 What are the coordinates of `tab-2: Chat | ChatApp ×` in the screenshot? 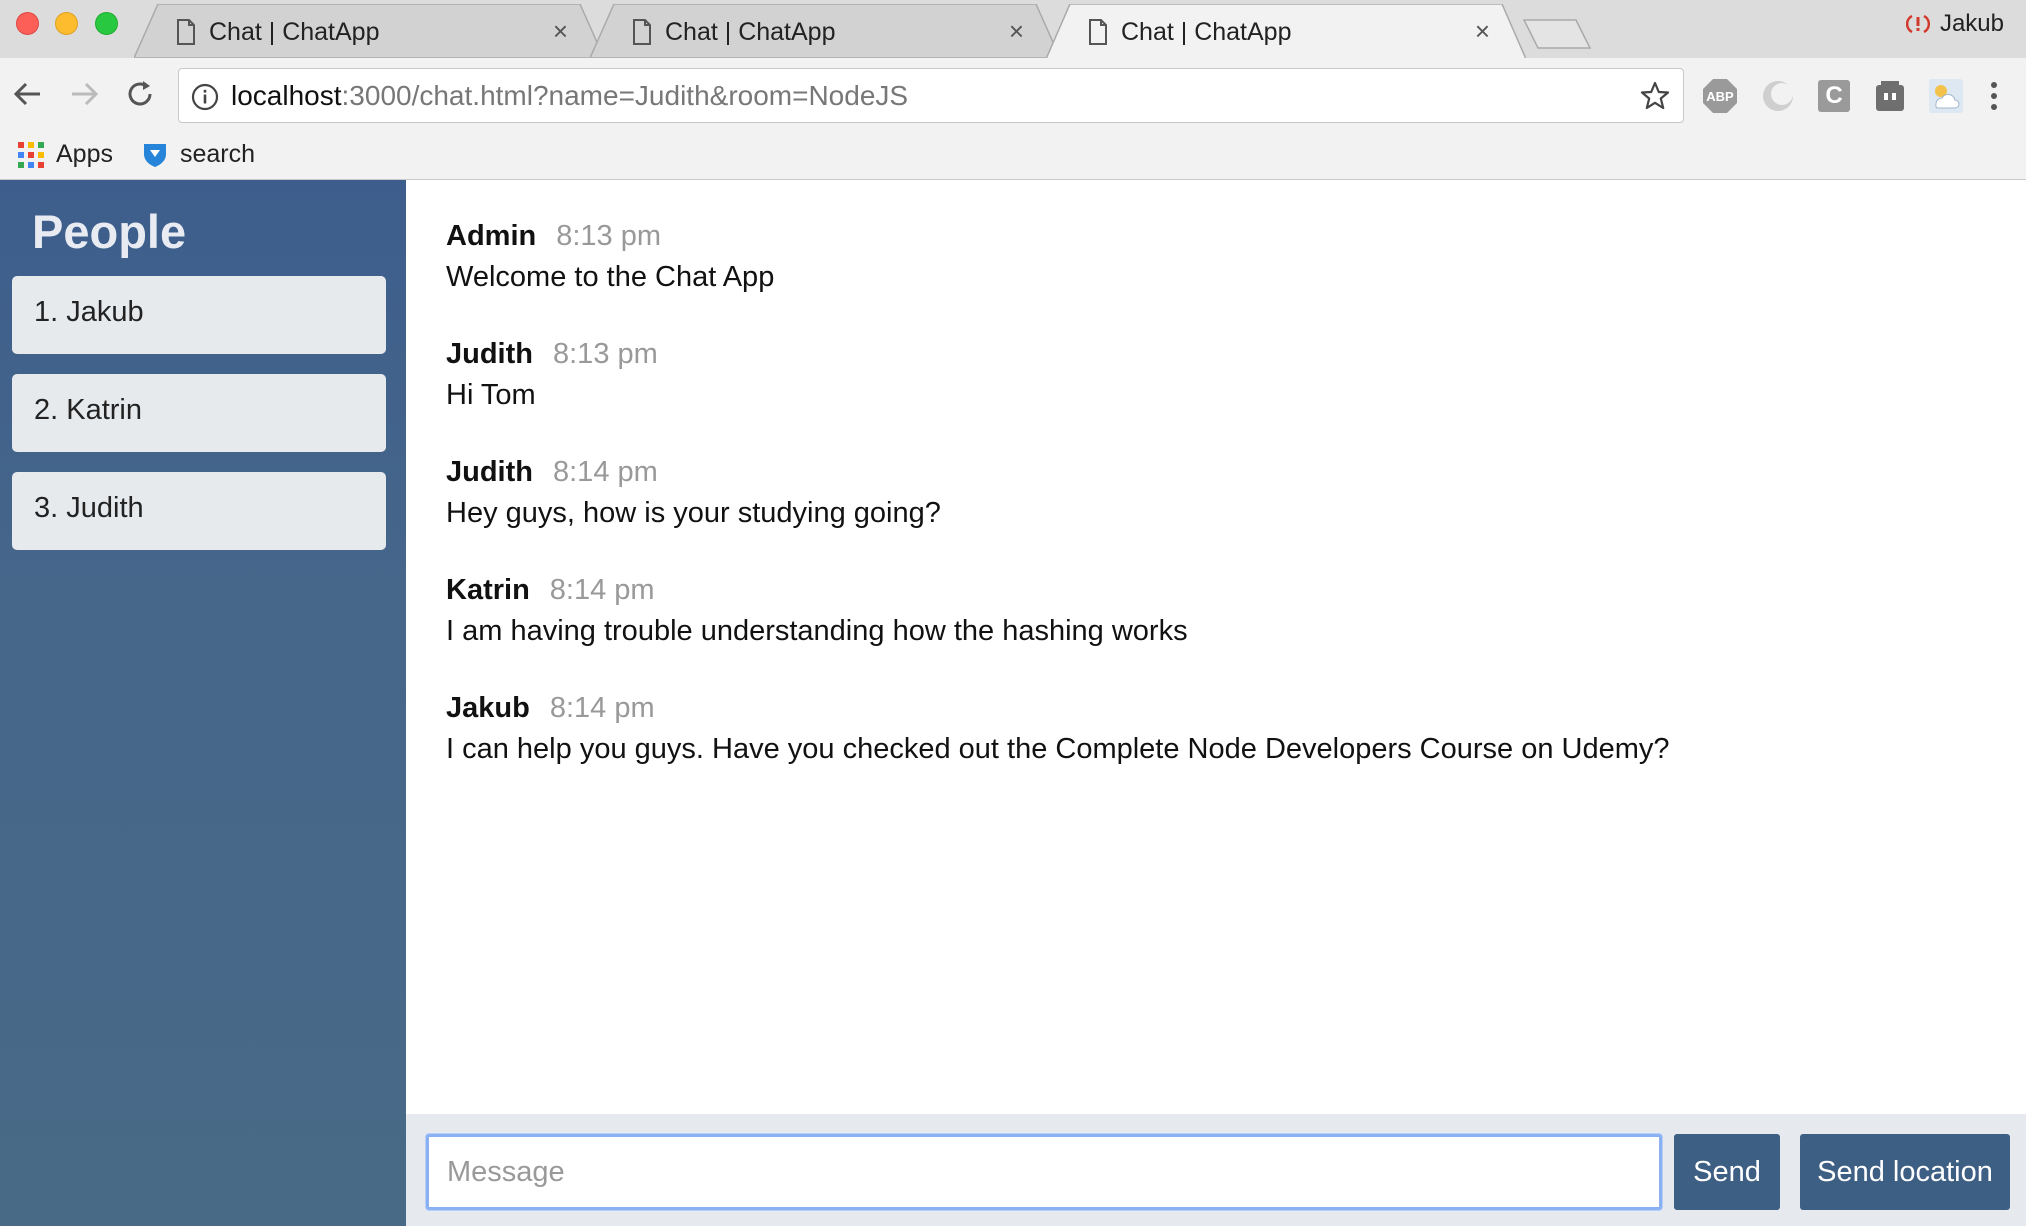 It's located at (825, 31).